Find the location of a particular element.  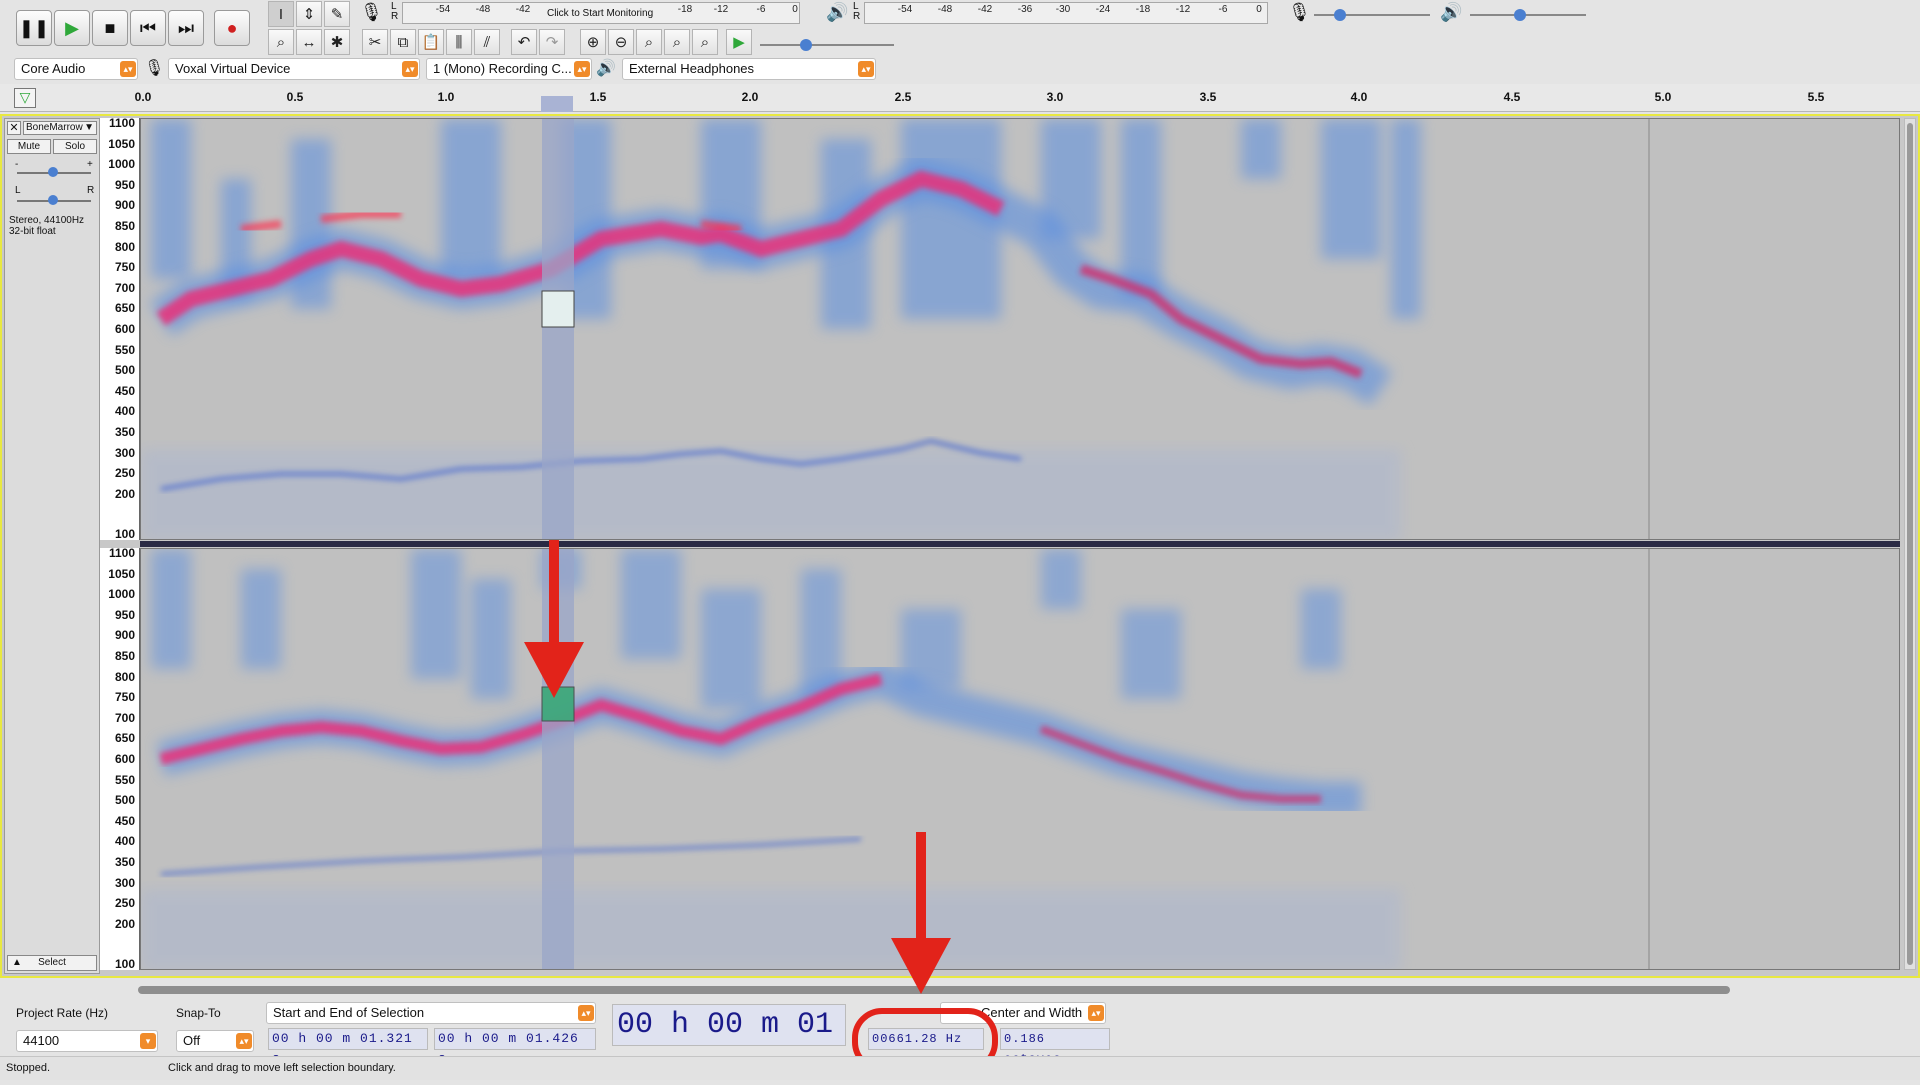

timeshift-tool: ↔ is located at coordinates (309, 42).